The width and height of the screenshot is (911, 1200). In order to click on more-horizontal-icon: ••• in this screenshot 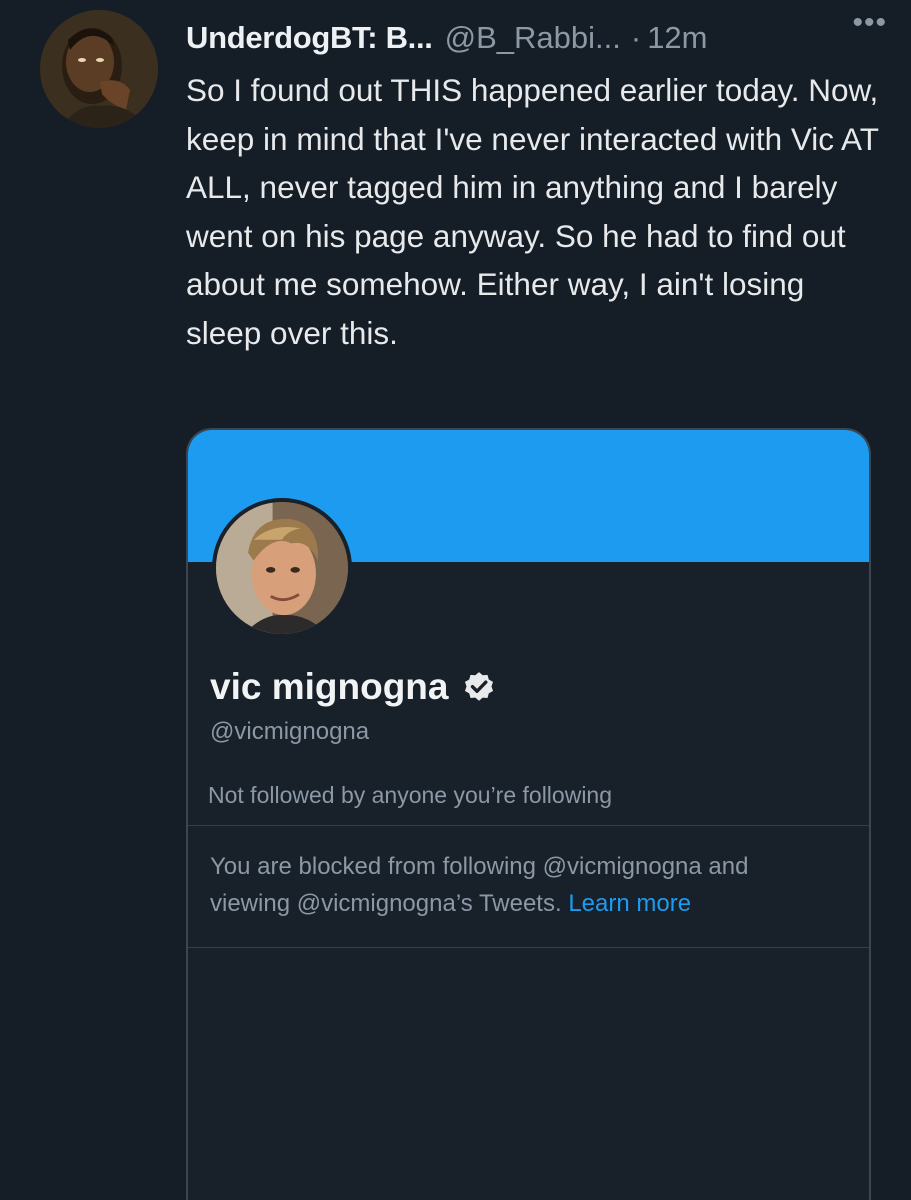, I will do `click(869, 23)`.